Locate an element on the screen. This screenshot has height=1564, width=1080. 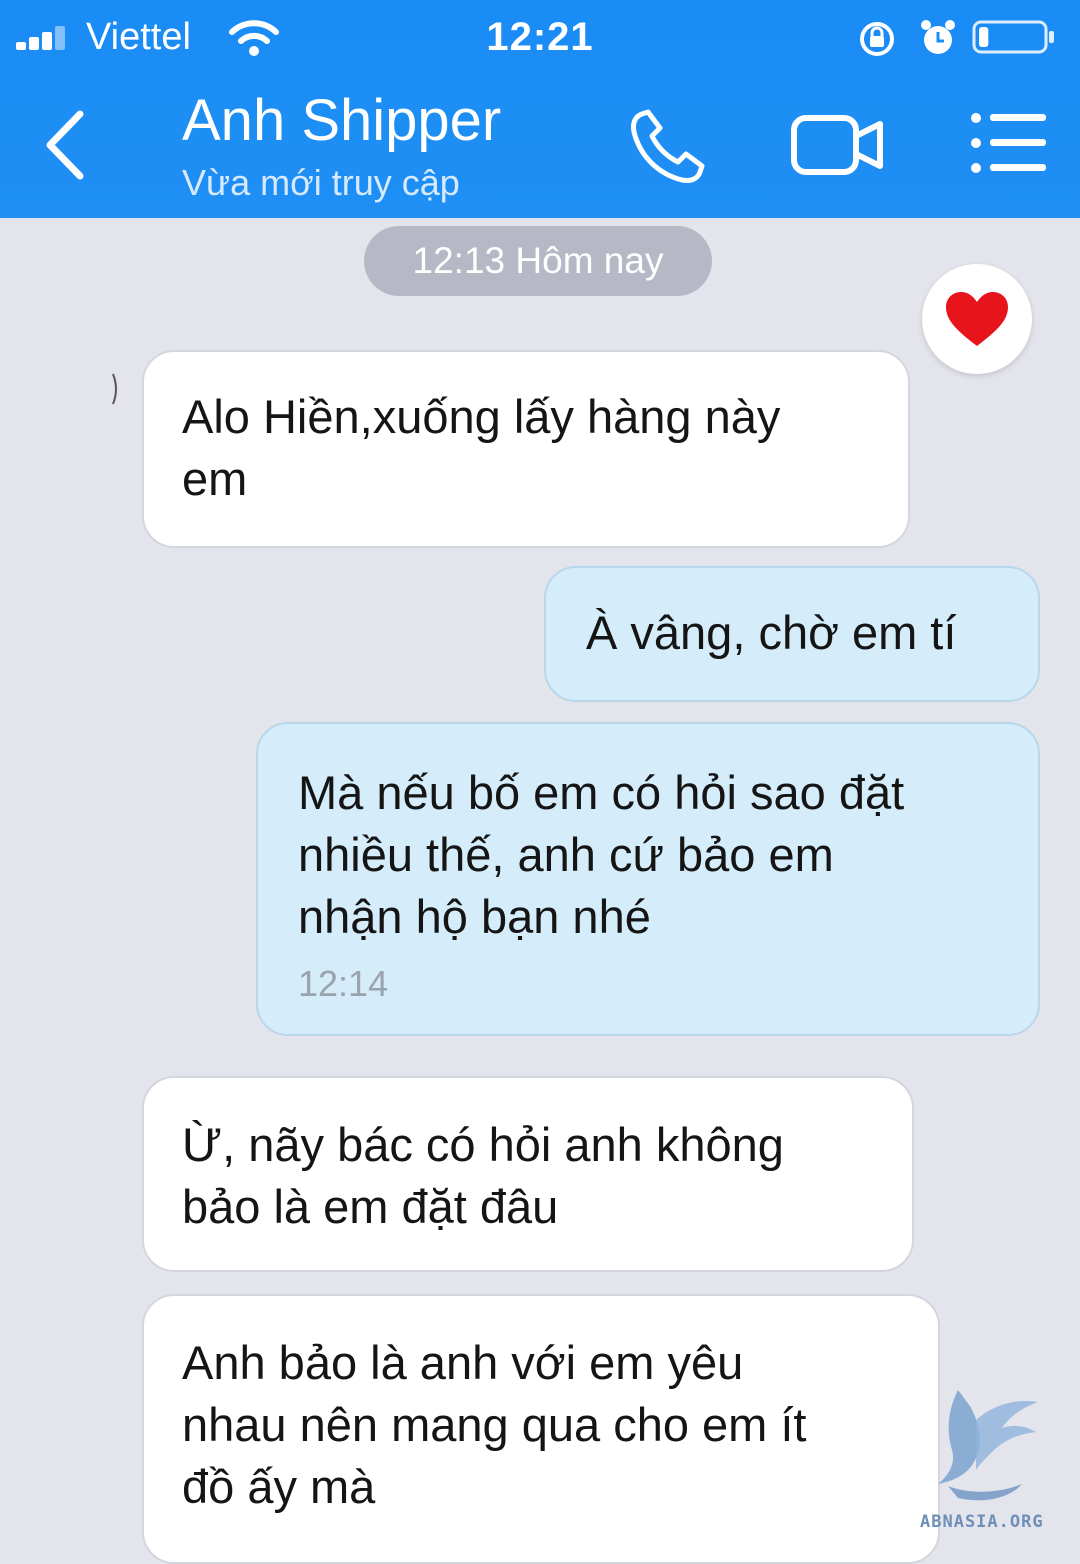
date-separator: 12:13 Hôm nay is located at coordinates (538, 261).